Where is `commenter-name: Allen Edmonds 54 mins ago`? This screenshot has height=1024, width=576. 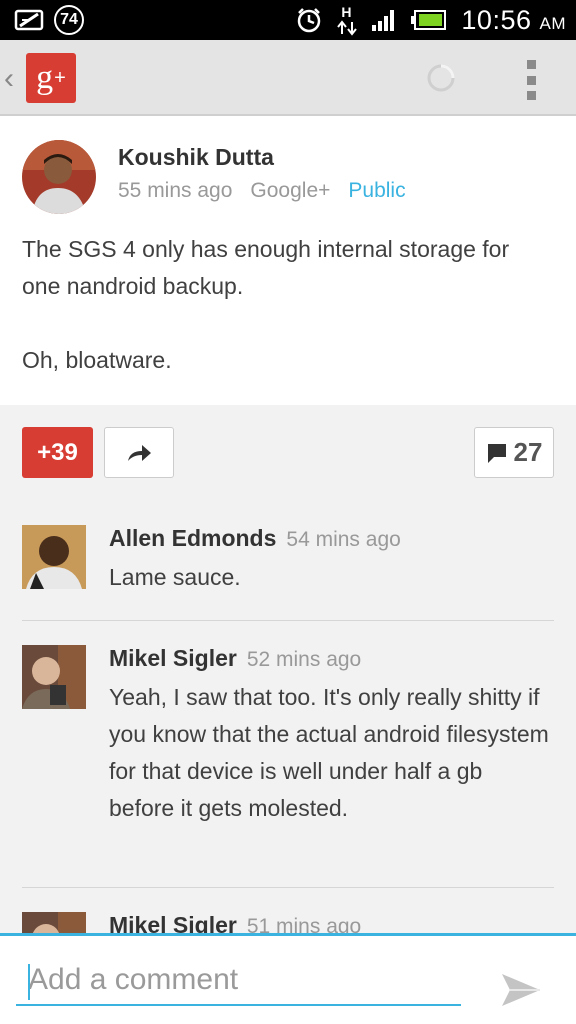
commenter-name: Allen Edmonds 54 mins ago is located at coordinates (255, 538).